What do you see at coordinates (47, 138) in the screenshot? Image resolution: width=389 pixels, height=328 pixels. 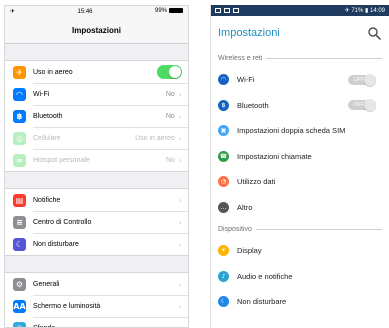 I see `settings-row-label: Cellulare` at bounding box center [47, 138].